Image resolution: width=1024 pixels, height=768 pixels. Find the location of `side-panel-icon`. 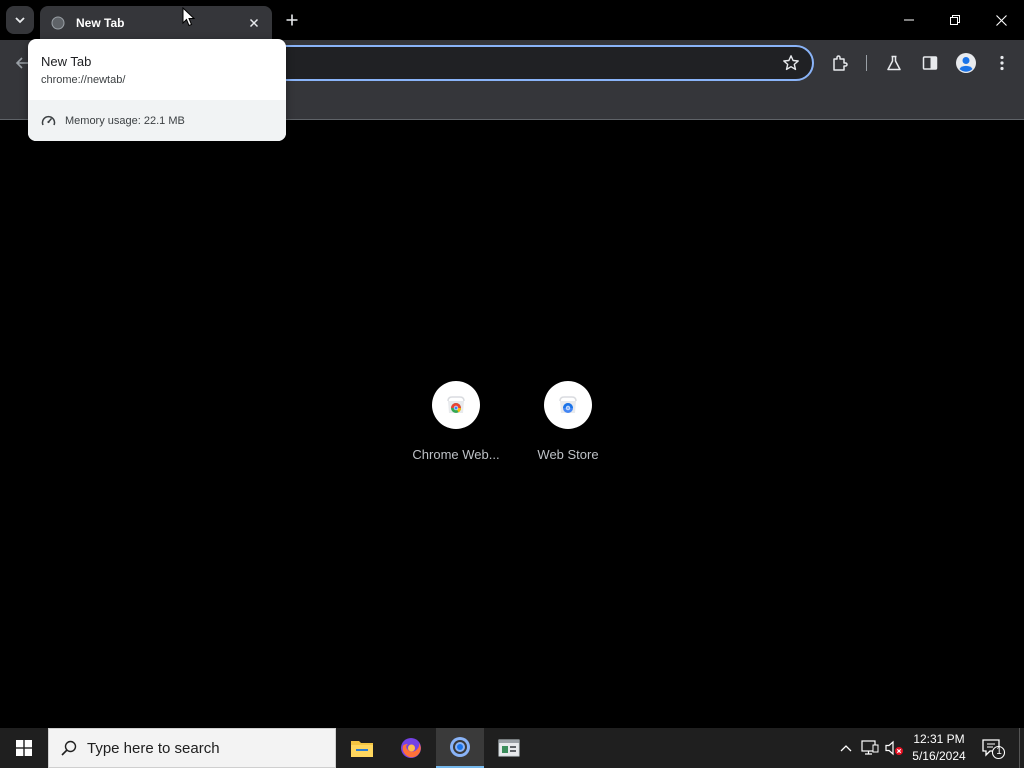

side-panel-icon is located at coordinates (930, 63).